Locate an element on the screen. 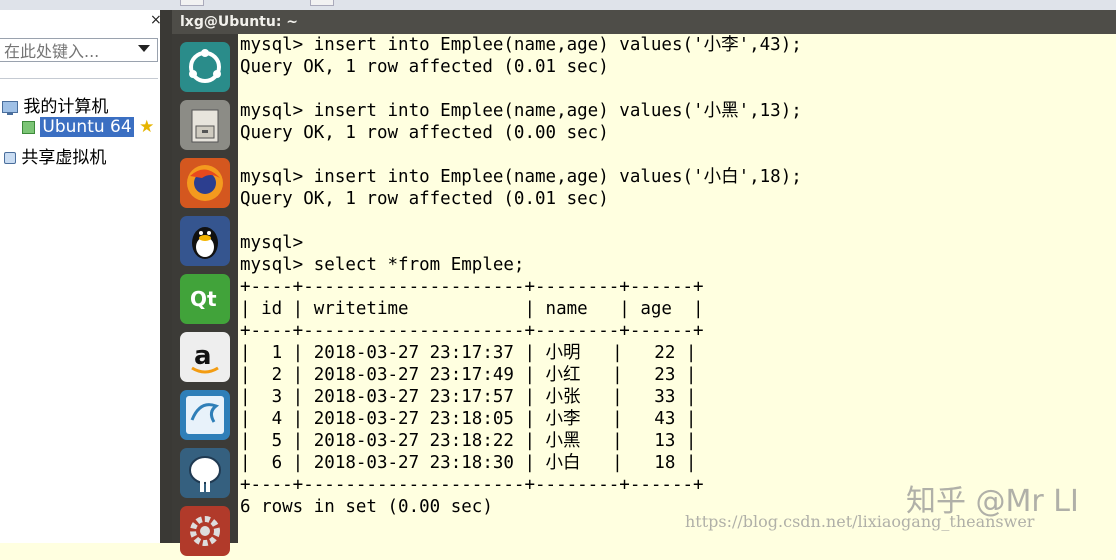 The height and width of the screenshot is (560, 1116). terminal-title-bar: lxg@Ubuntu: ~ is located at coordinates (644, 22).